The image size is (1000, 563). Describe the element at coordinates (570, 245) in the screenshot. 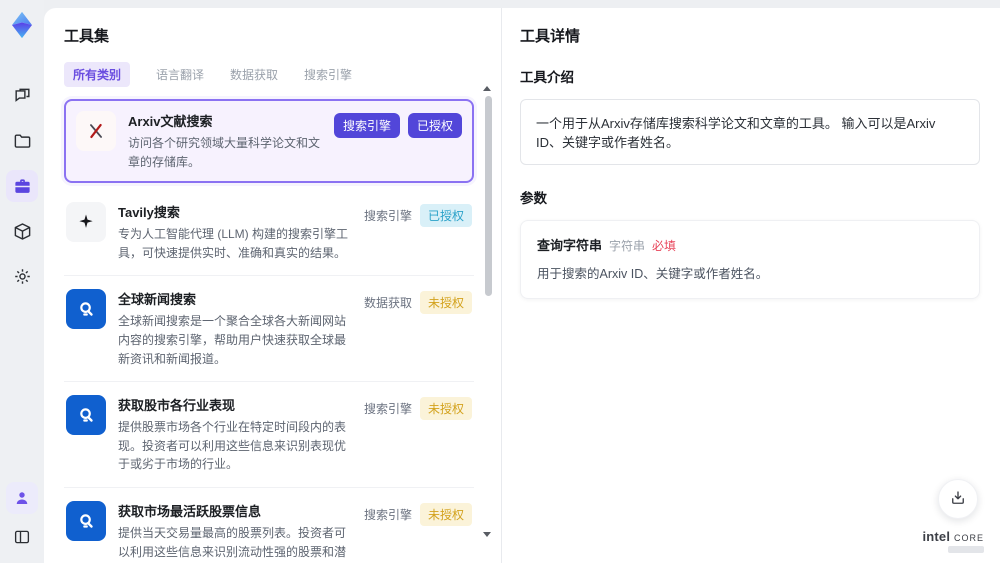

I see `param-name: 查询字符串` at that location.